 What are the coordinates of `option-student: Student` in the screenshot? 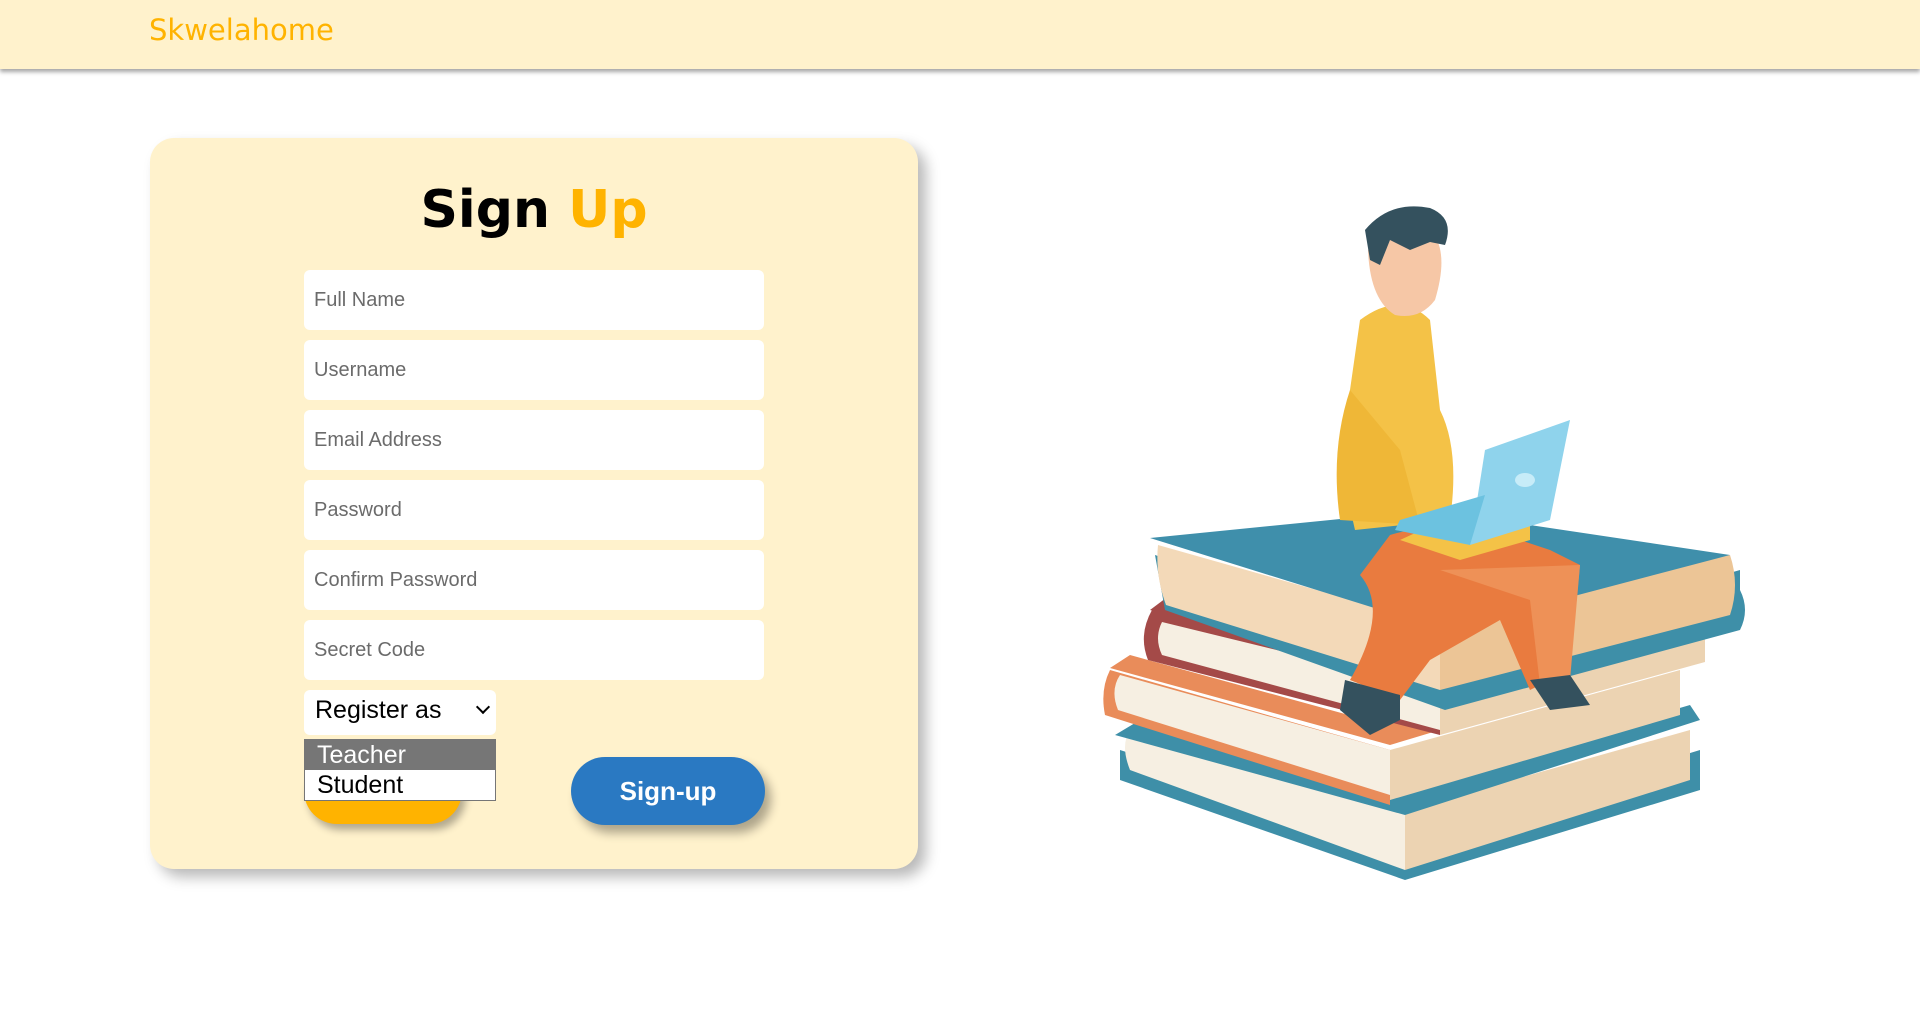 It's located at (400, 785).